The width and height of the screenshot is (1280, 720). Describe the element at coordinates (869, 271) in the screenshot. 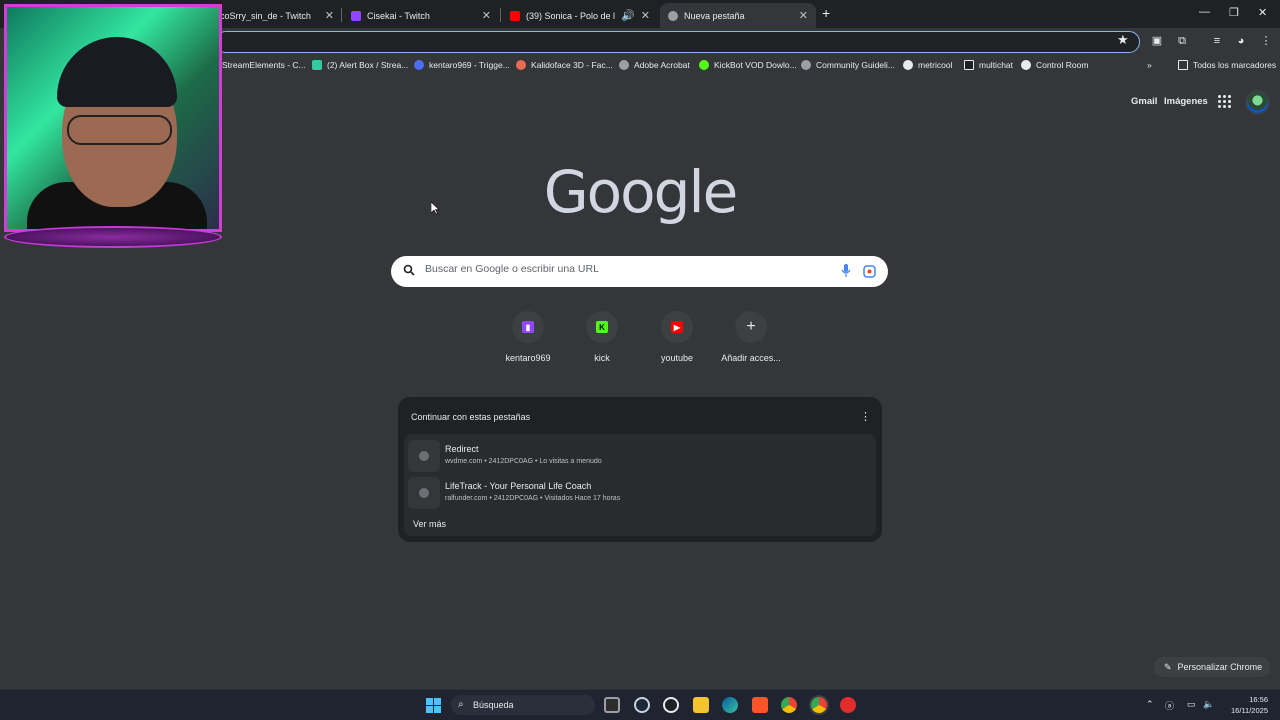

I see `google-lens-icon` at that location.